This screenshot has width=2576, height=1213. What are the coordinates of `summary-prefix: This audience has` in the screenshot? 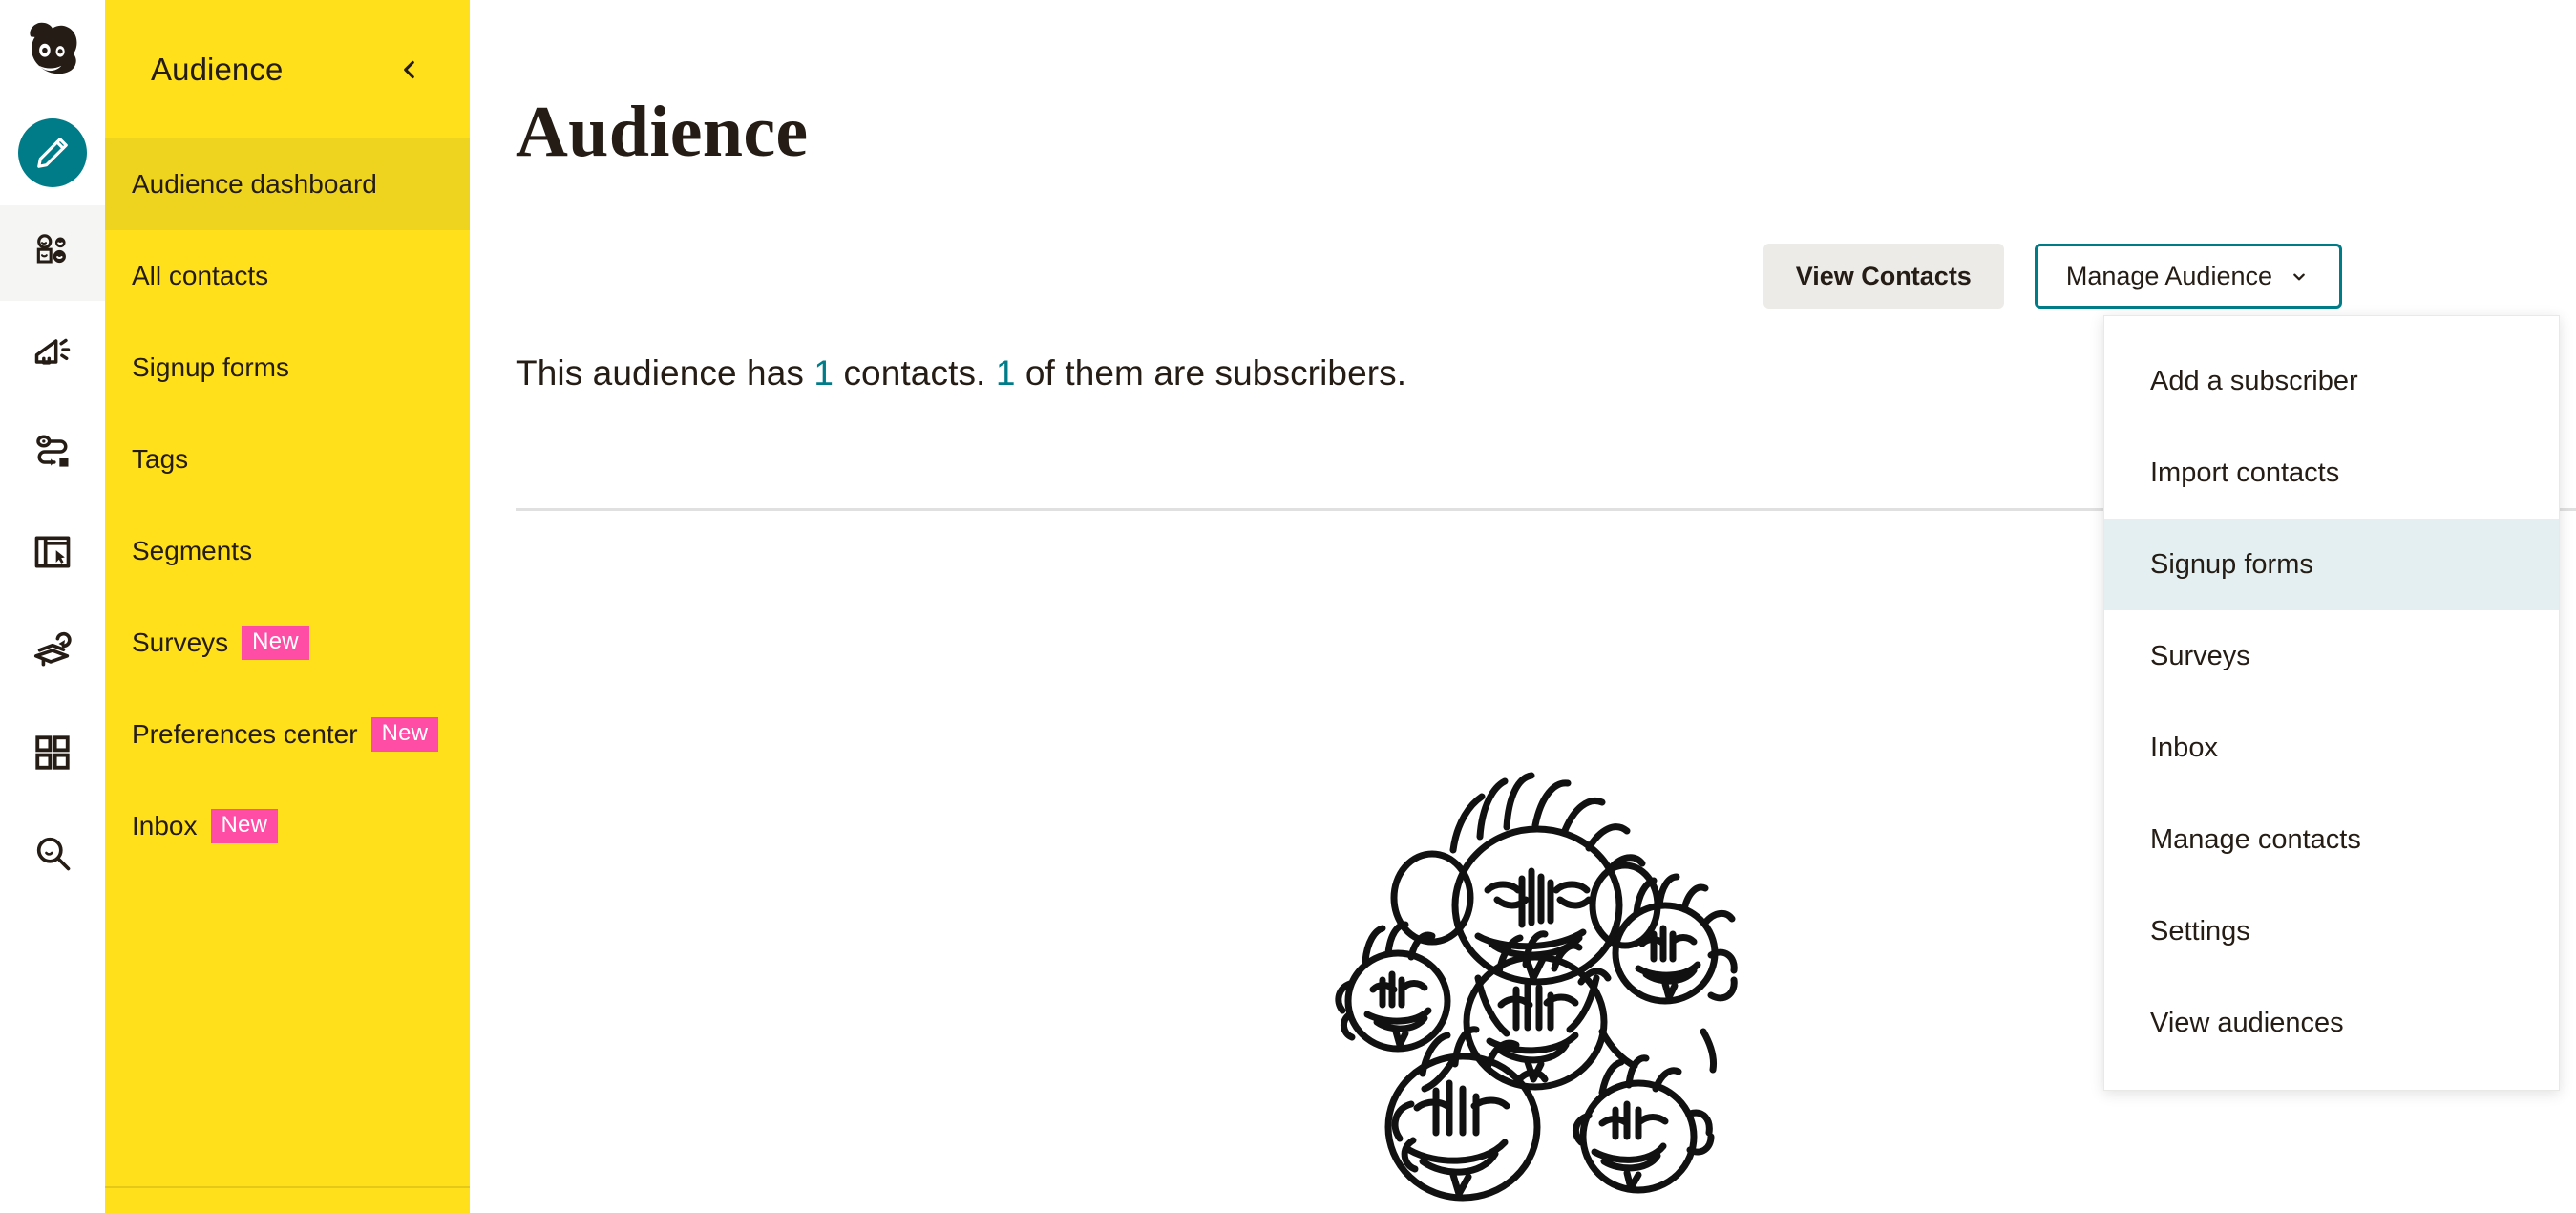 It's located at (665, 373).